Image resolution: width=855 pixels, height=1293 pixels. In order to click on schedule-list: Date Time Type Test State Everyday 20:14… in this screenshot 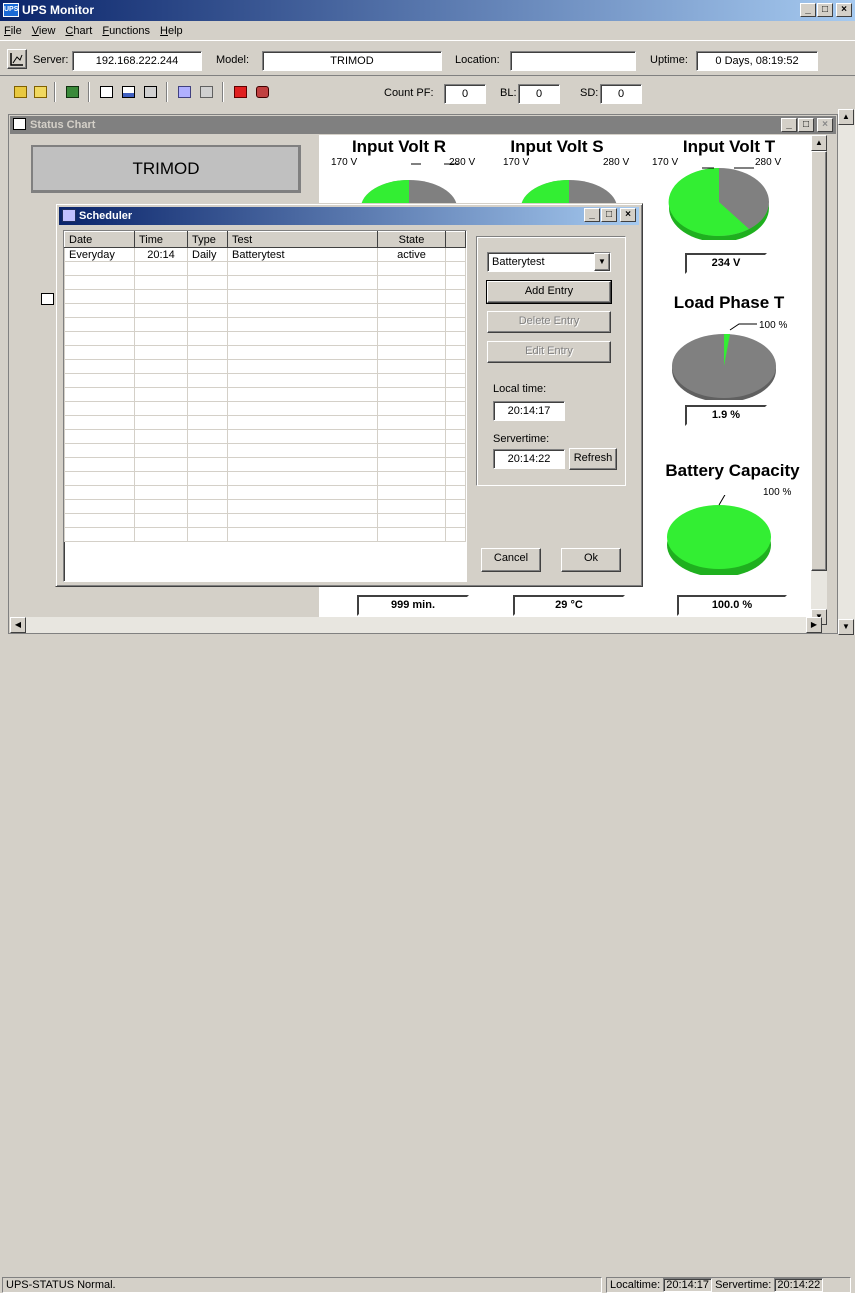, I will do `click(265, 406)`.